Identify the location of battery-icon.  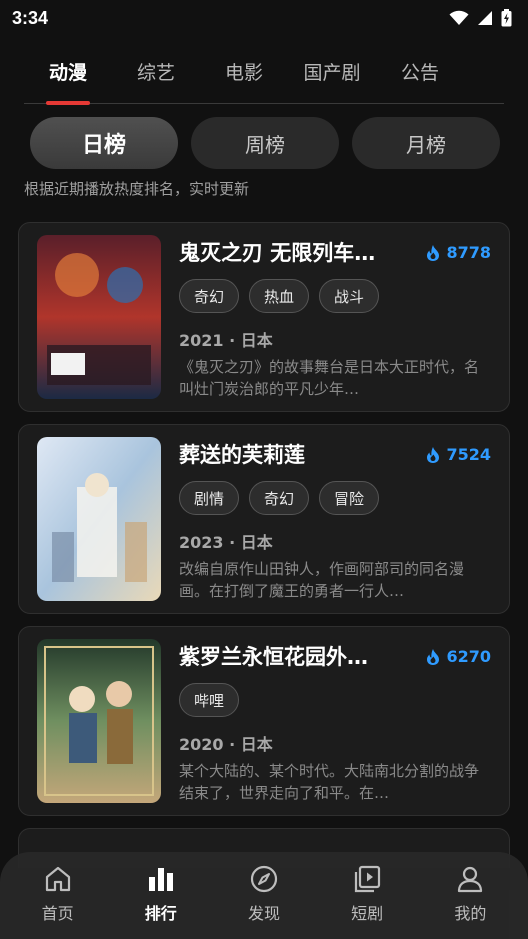
(506, 18).